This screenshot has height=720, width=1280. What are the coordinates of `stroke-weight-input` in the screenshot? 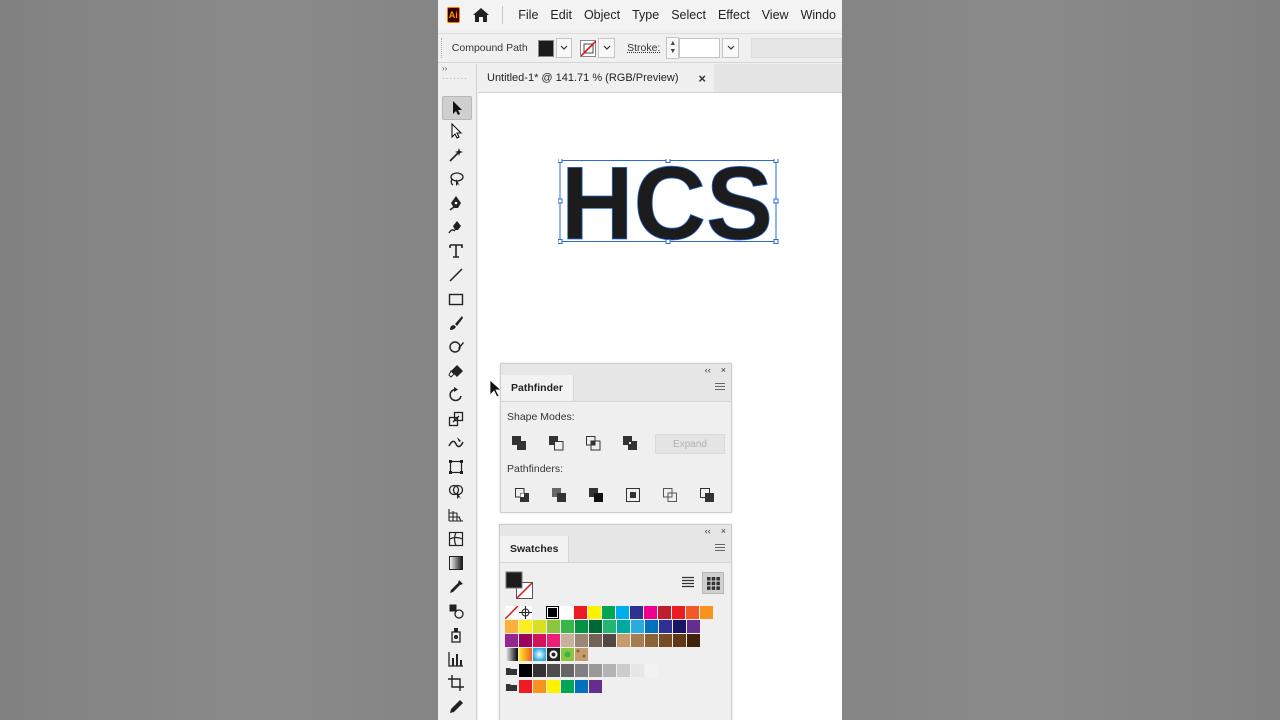 It's located at (700, 48).